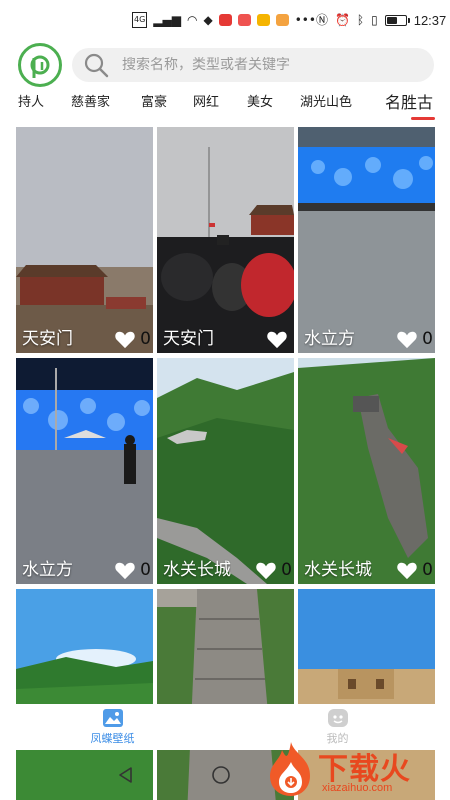 The image size is (450, 800). I want to click on tab-item: 持人, so click(31, 107).